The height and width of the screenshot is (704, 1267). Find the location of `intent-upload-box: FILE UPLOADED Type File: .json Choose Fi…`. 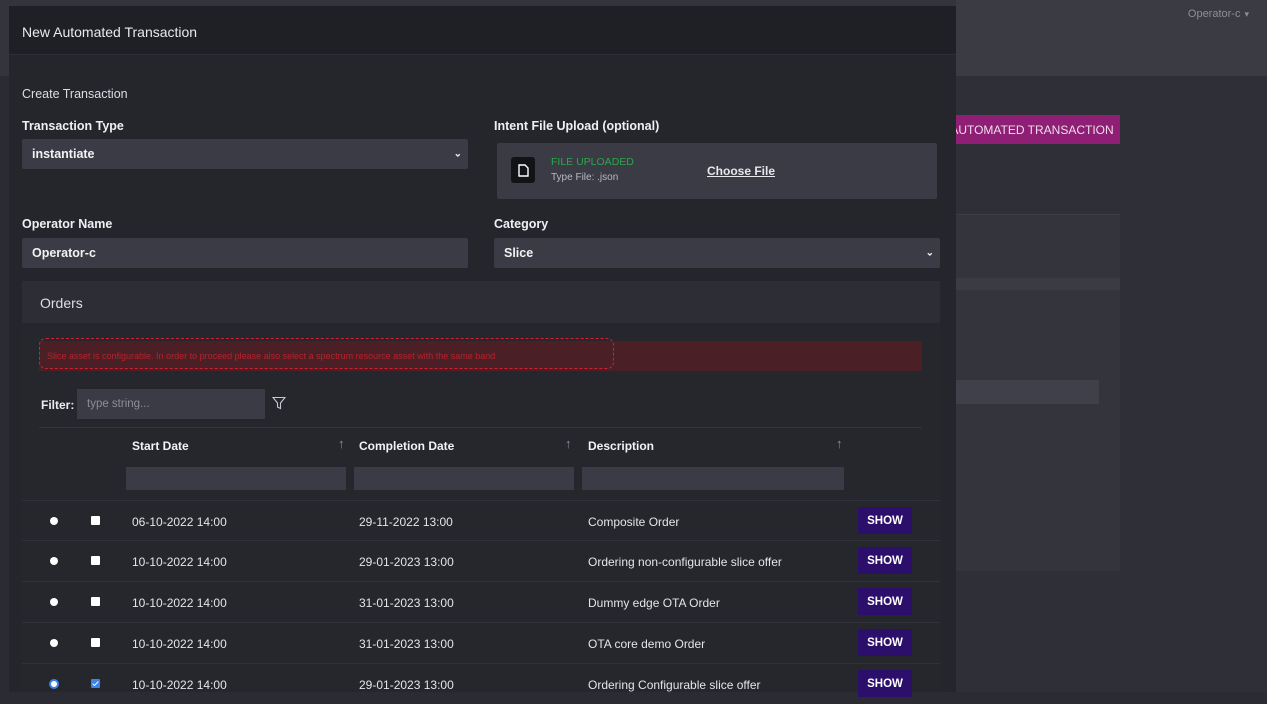

intent-upload-box: FILE UPLOADED Type File: .json Choose Fi… is located at coordinates (717, 171).